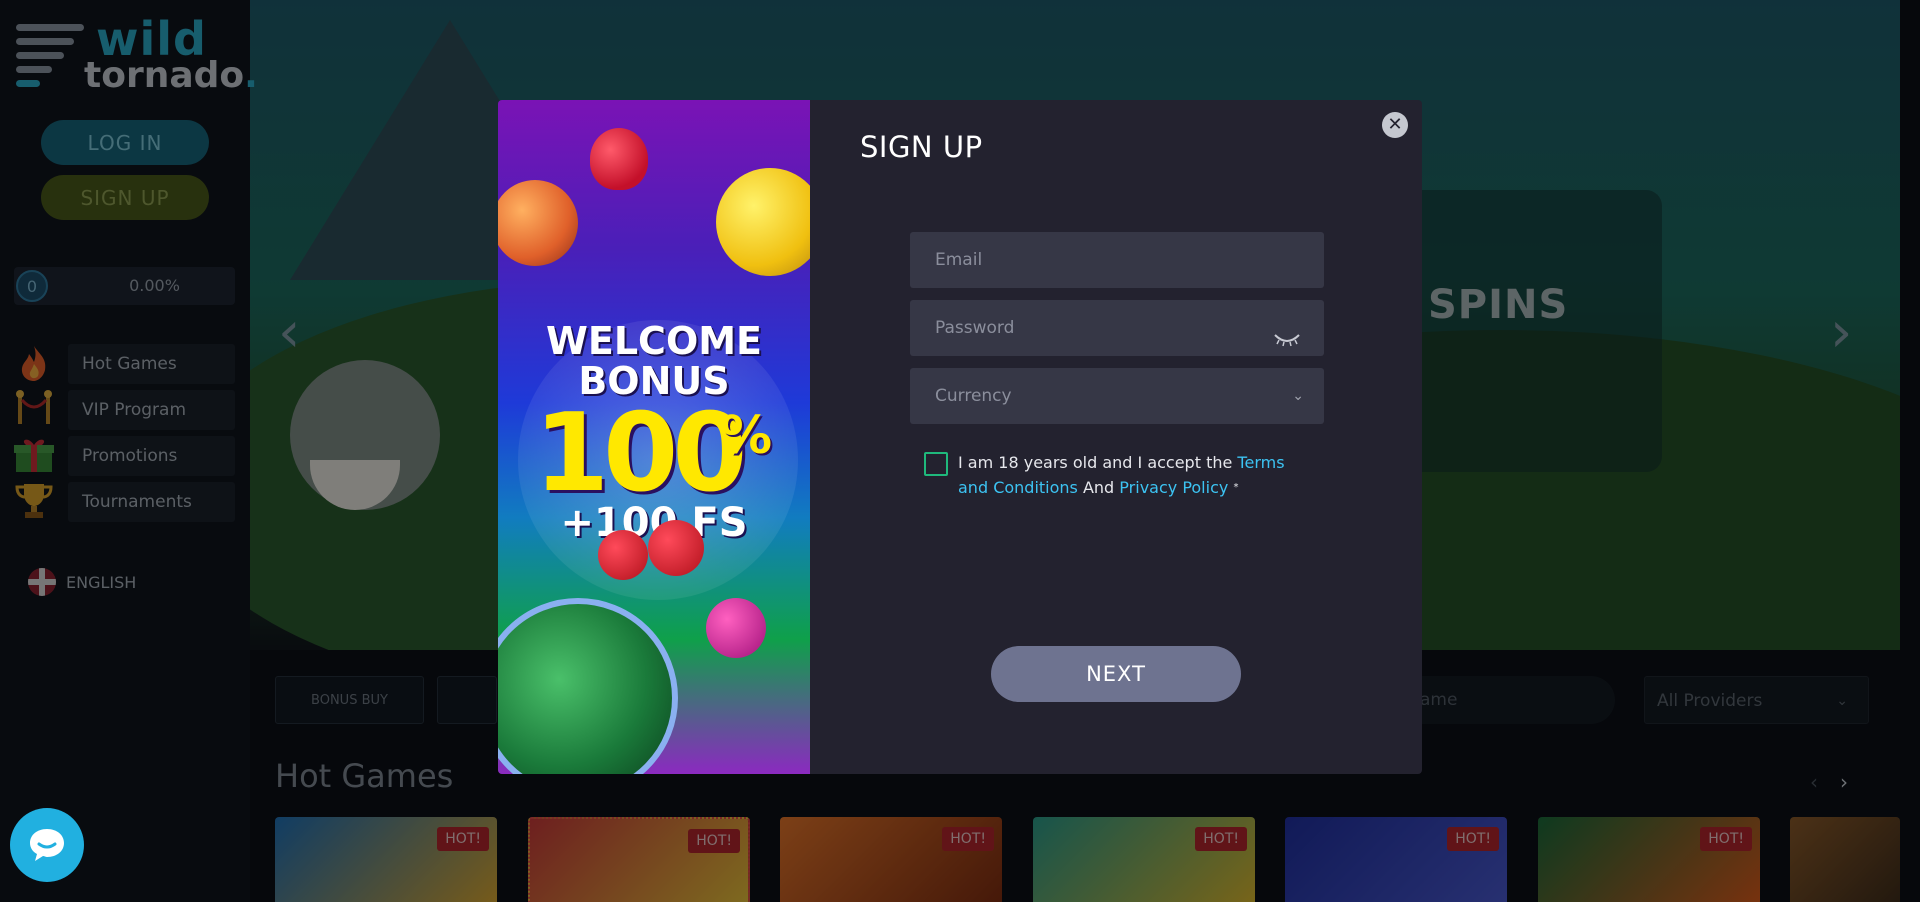  What do you see at coordinates (654, 341) in the screenshot?
I see `welcome-text: WELCOME` at bounding box center [654, 341].